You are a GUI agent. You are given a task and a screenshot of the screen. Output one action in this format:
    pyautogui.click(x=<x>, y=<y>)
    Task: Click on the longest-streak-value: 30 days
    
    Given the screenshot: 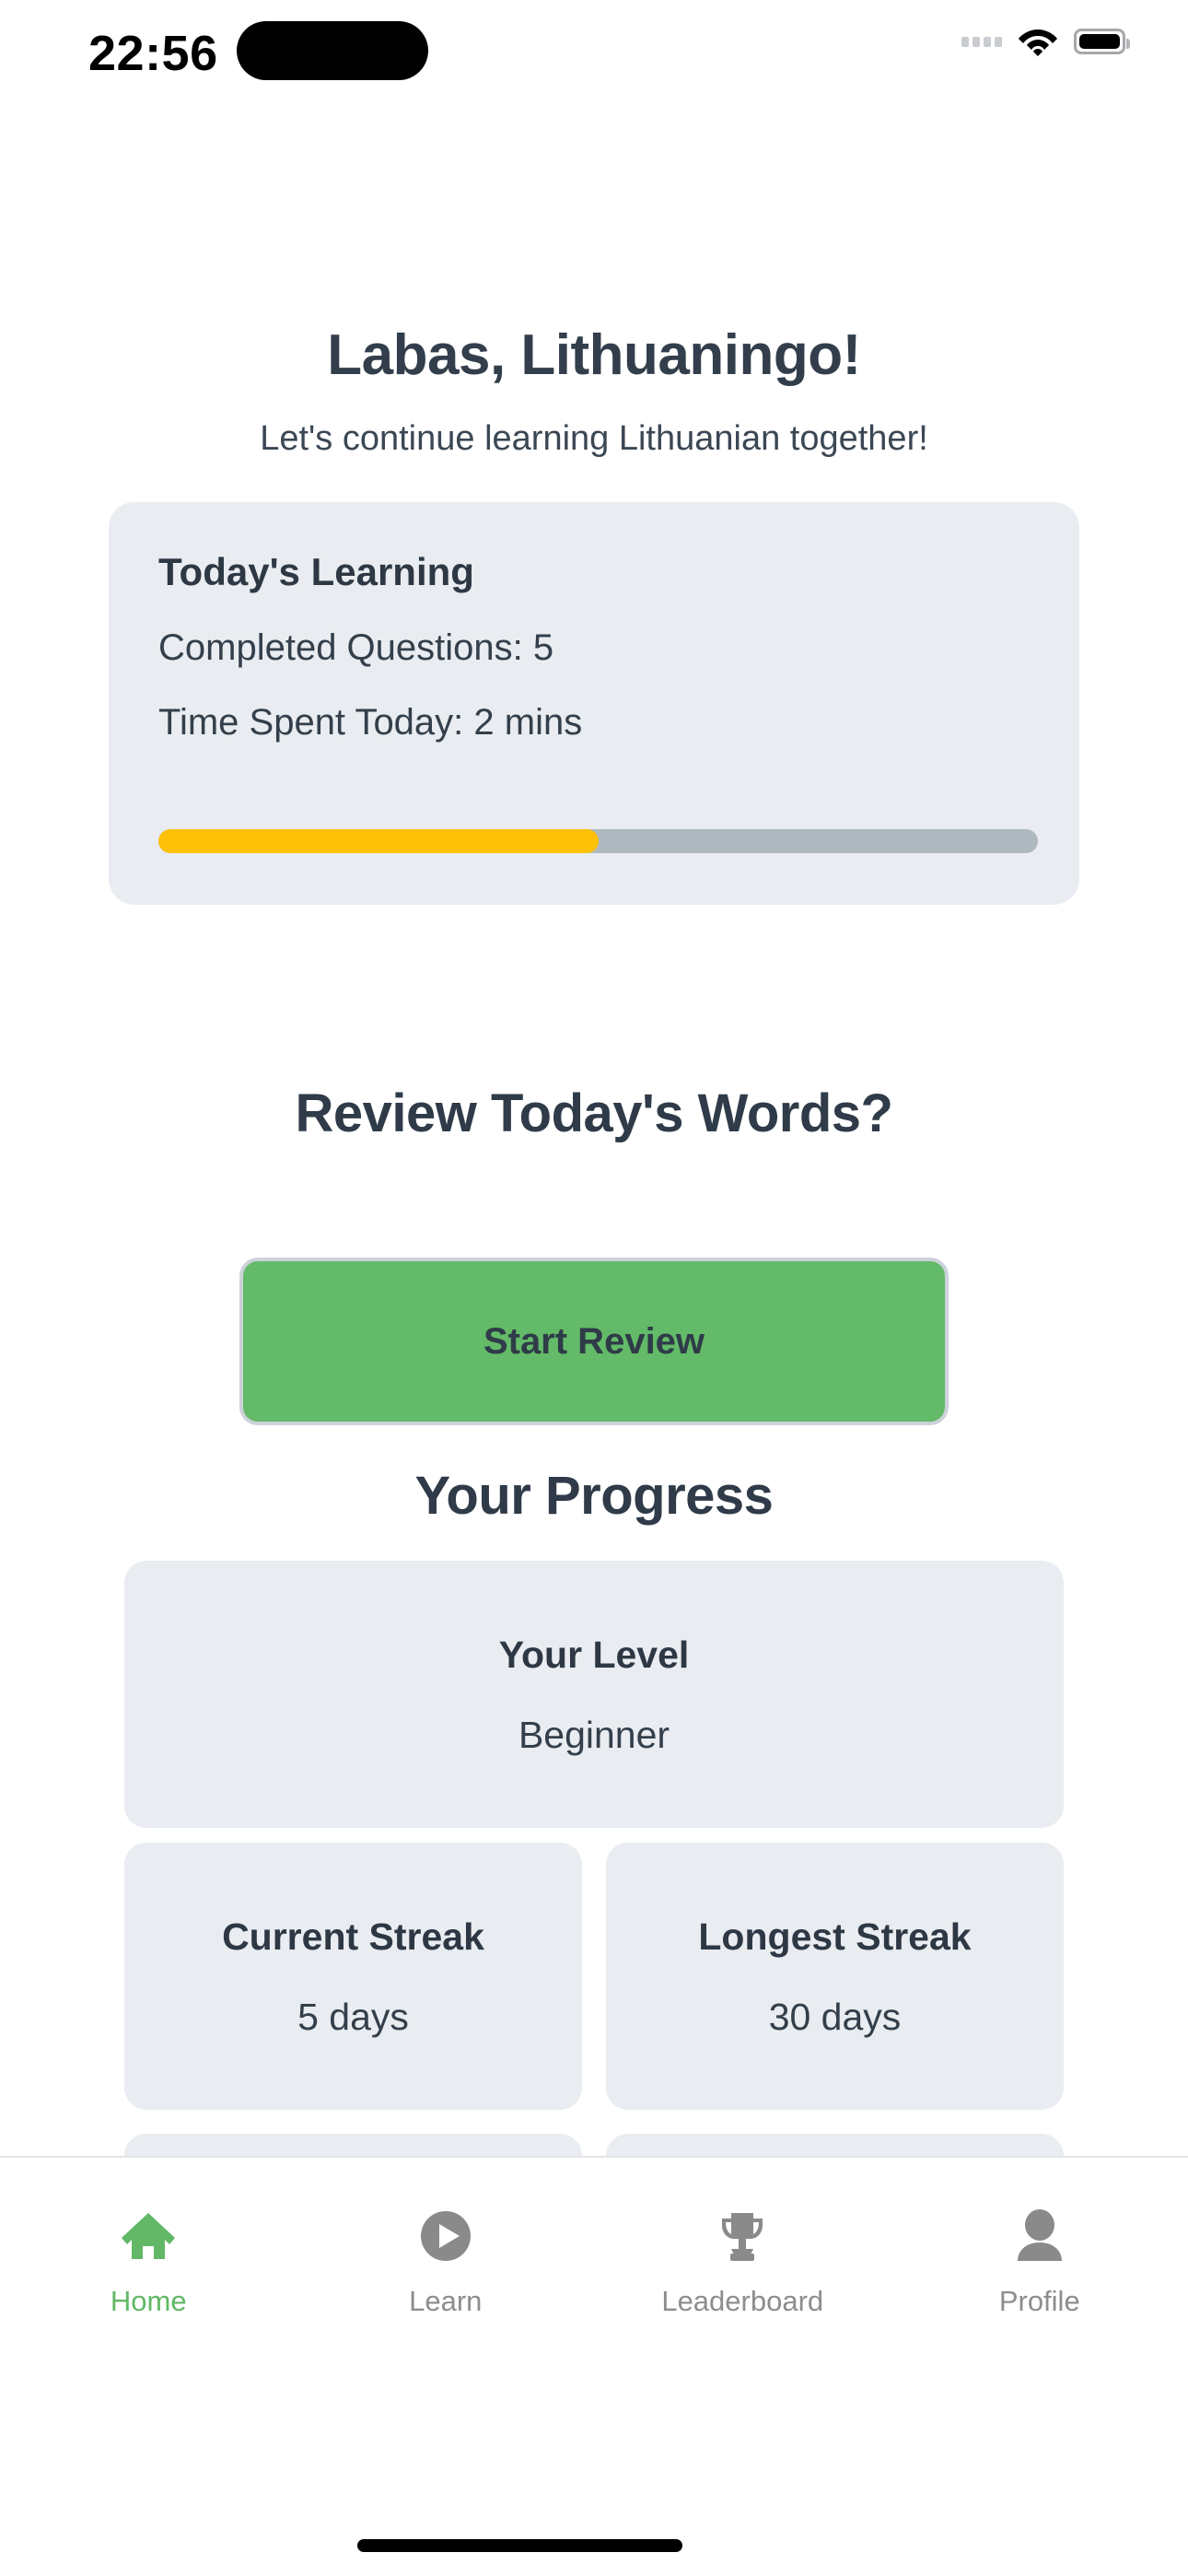 What is the action you would take?
    pyautogui.click(x=835, y=2016)
    